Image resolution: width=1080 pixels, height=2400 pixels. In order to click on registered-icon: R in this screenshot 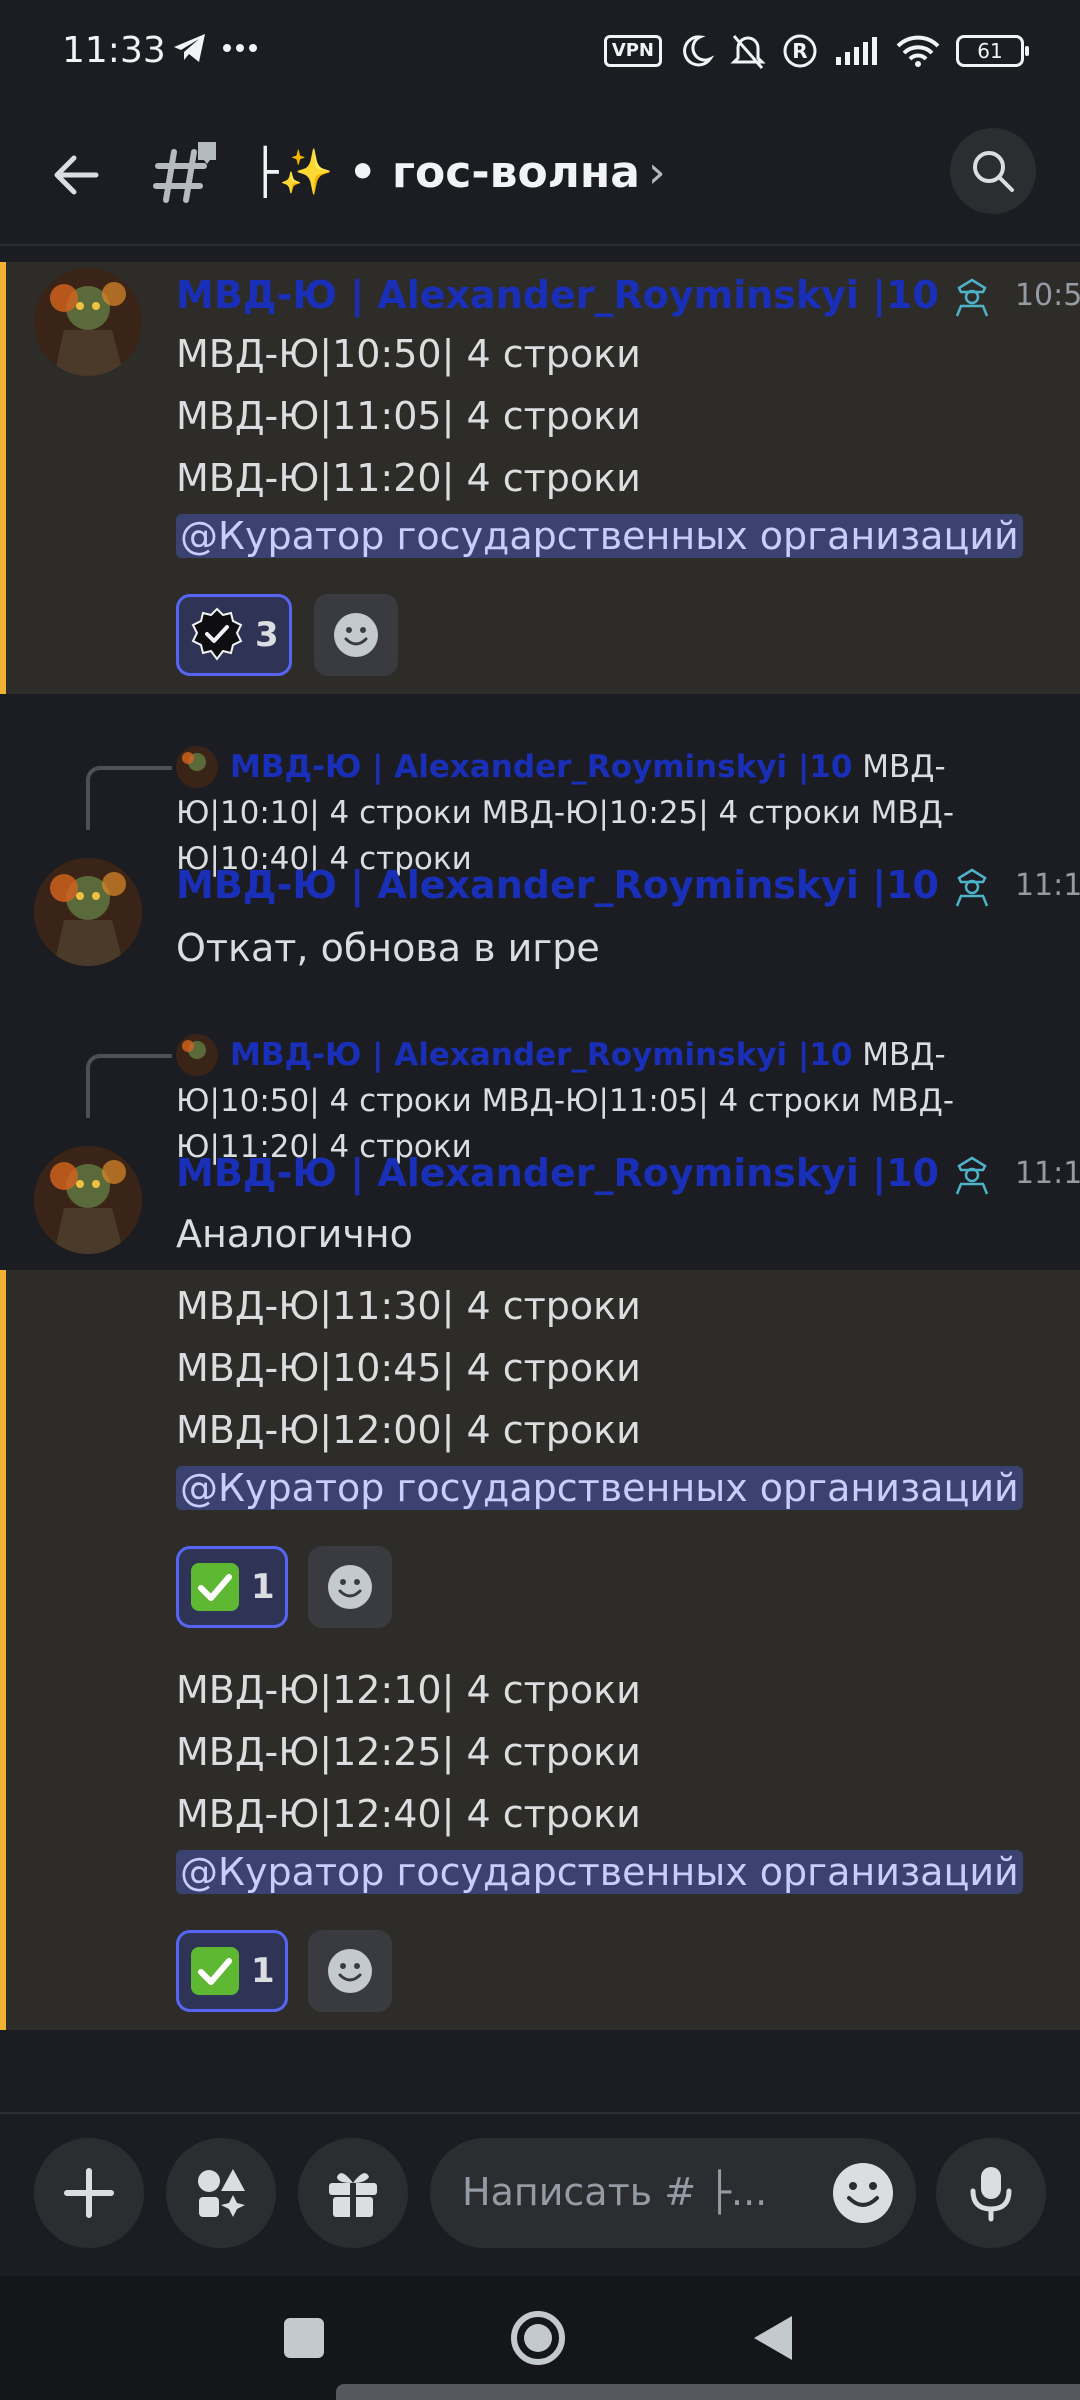, I will do `click(800, 51)`.